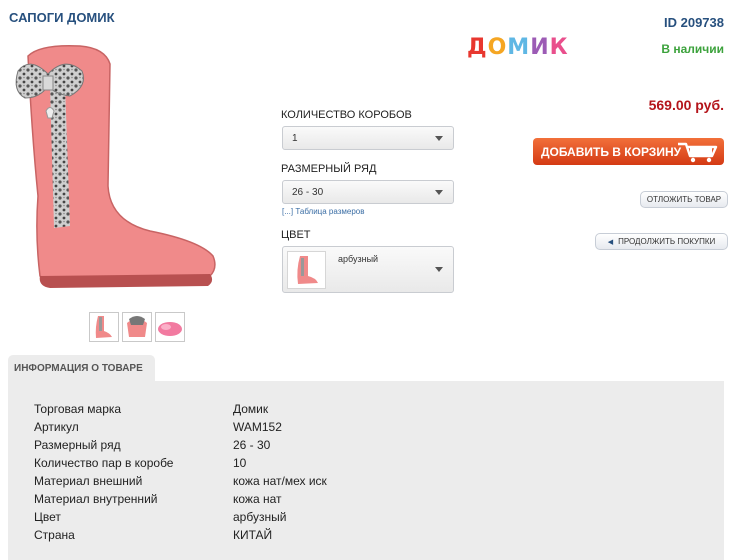 The image size is (734, 560). I want to click on info-label: Торговая марка, so click(78, 409).